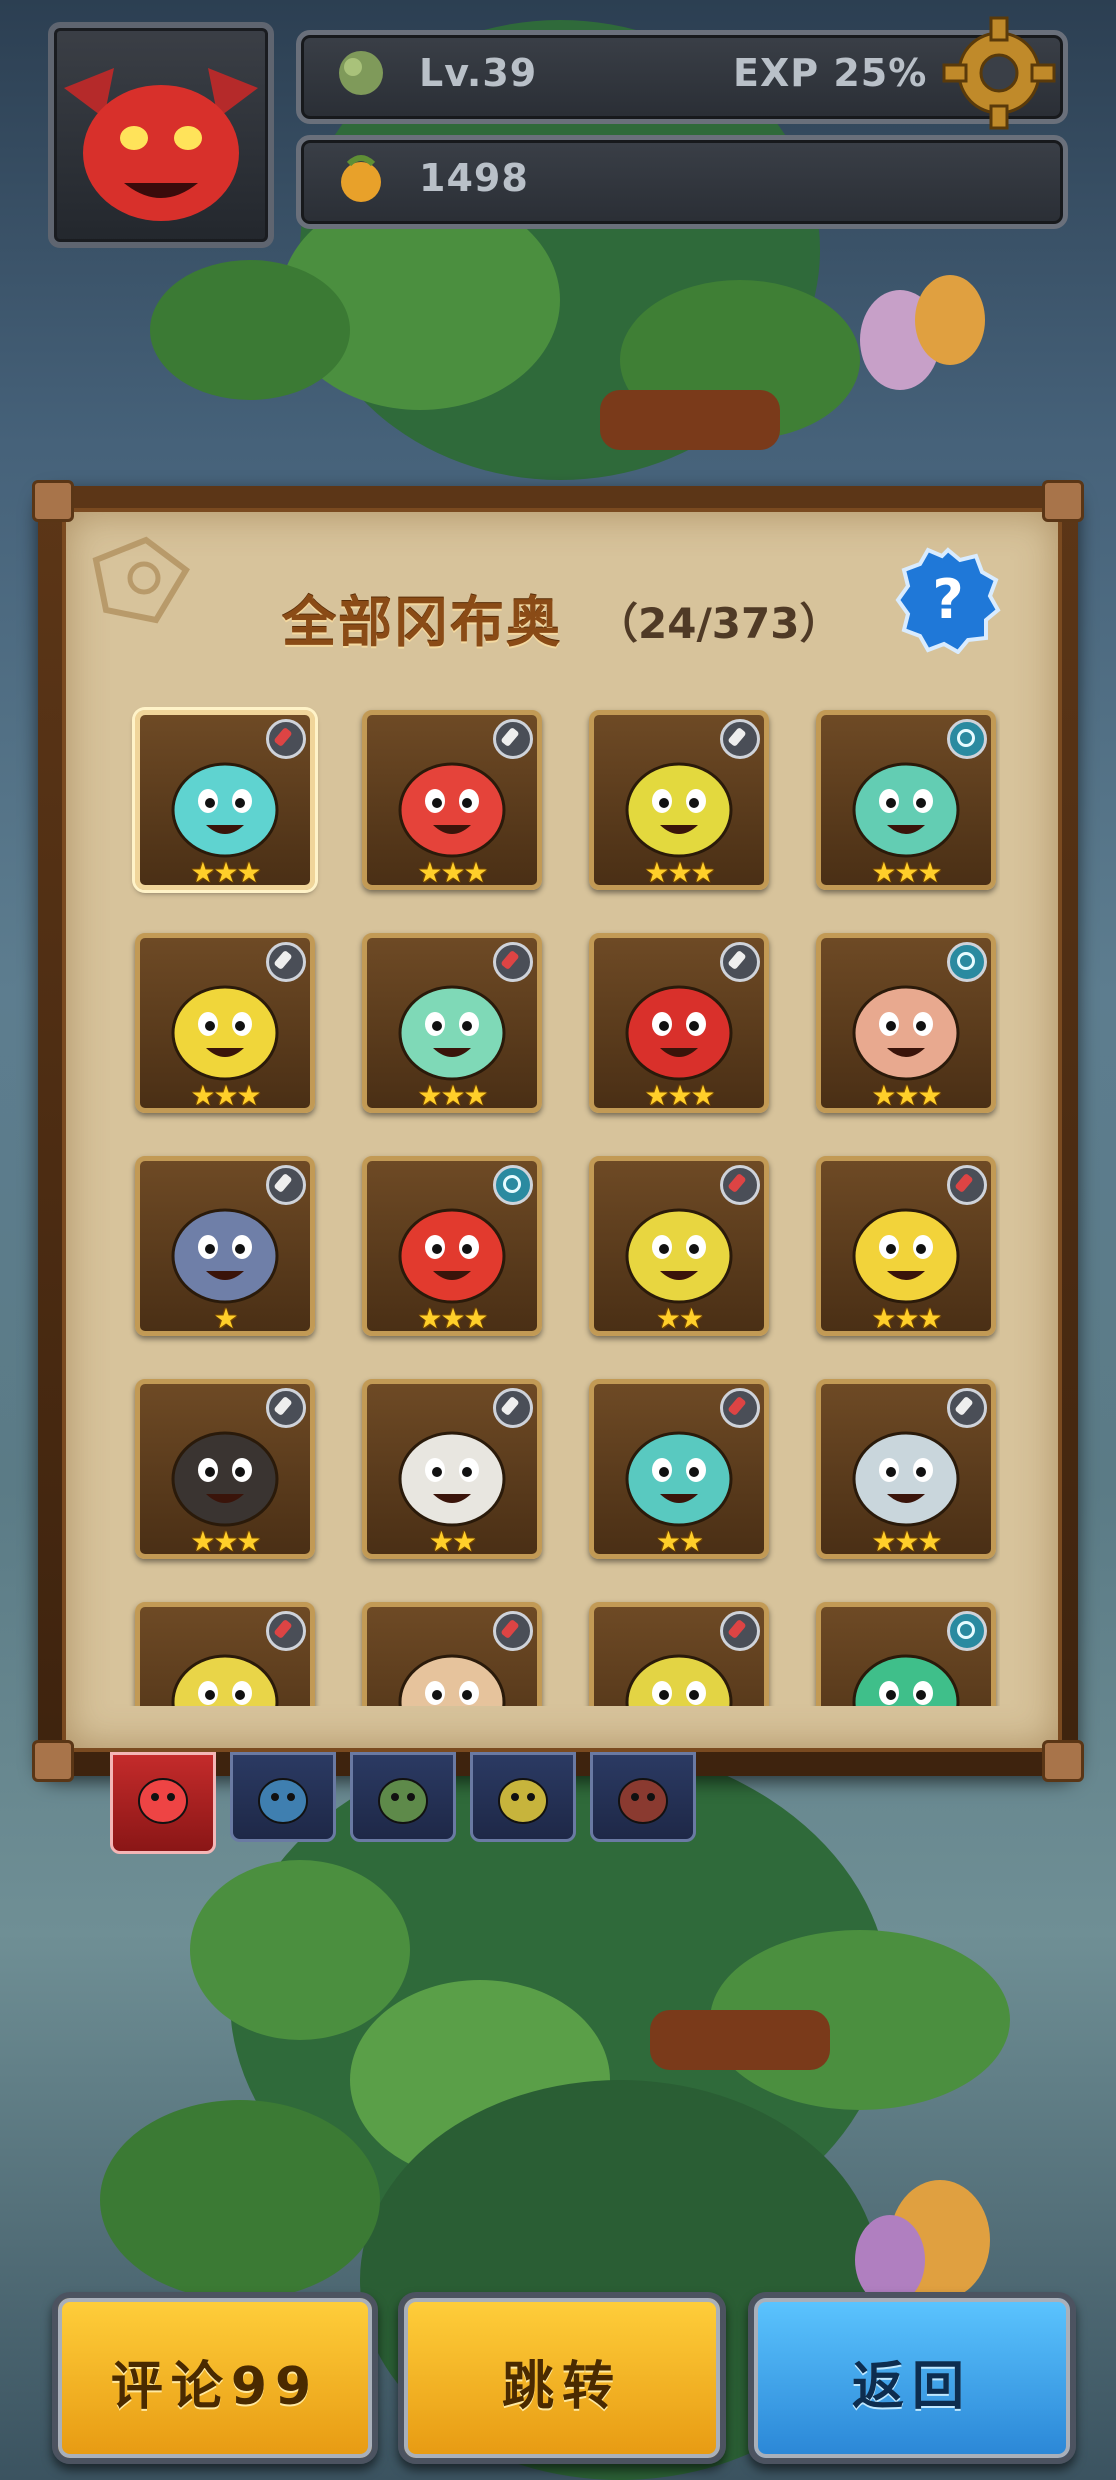  Describe the element at coordinates (830, 73) in the screenshot. I see `exp-label: EXP 25%` at that location.